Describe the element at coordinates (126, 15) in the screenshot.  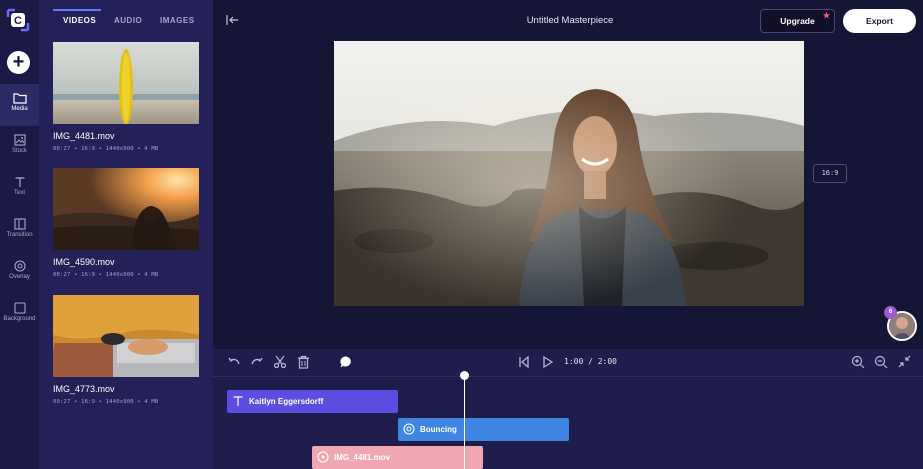
I see `media-tabs: VIDEOS AUDIO IMAGES` at that location.